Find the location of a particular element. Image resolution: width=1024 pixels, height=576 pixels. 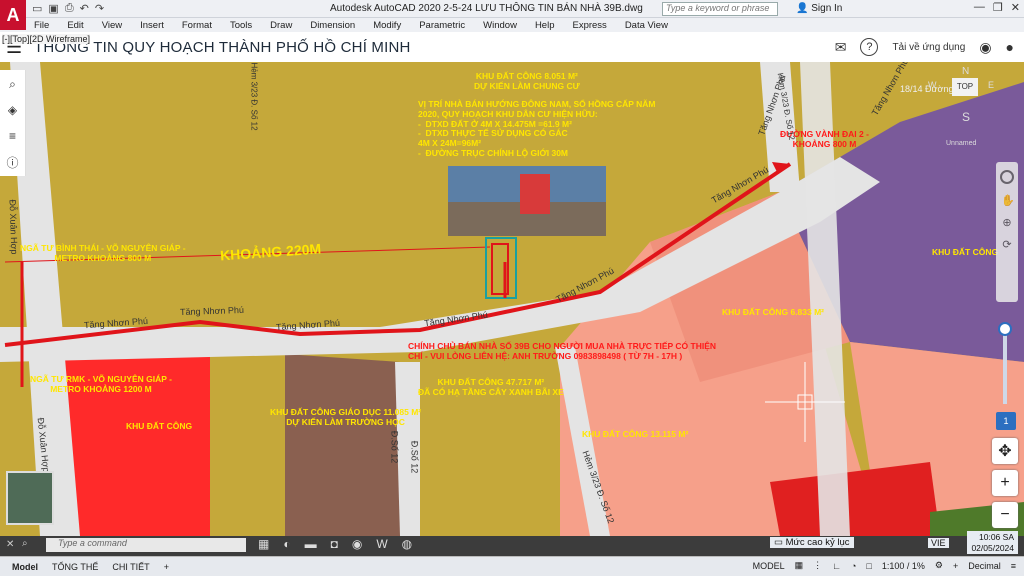

undo-icon: ↶ is located at coordinates (84, 8).